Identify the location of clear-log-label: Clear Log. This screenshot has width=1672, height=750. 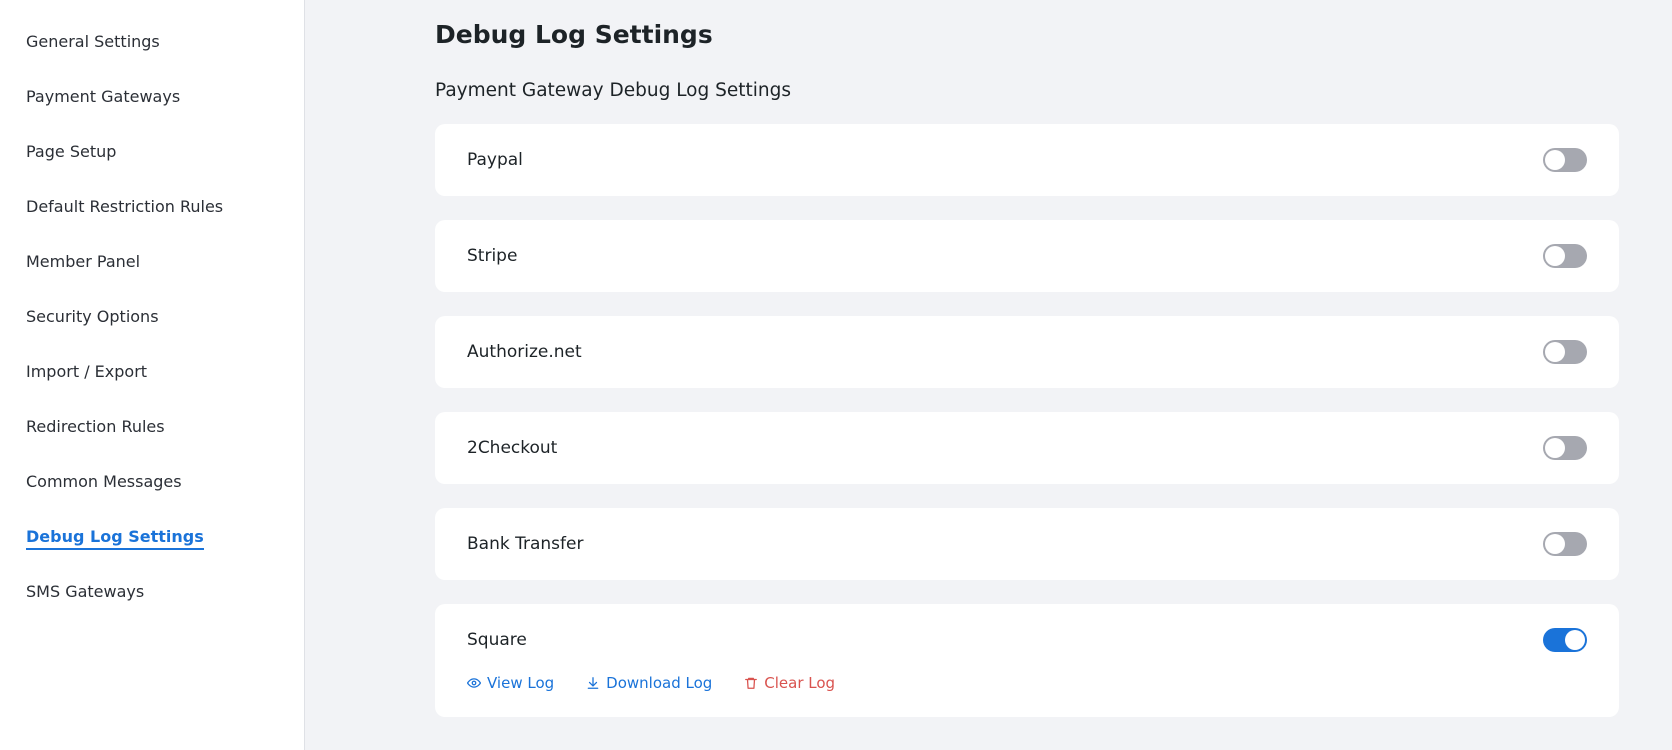
(800, 683).